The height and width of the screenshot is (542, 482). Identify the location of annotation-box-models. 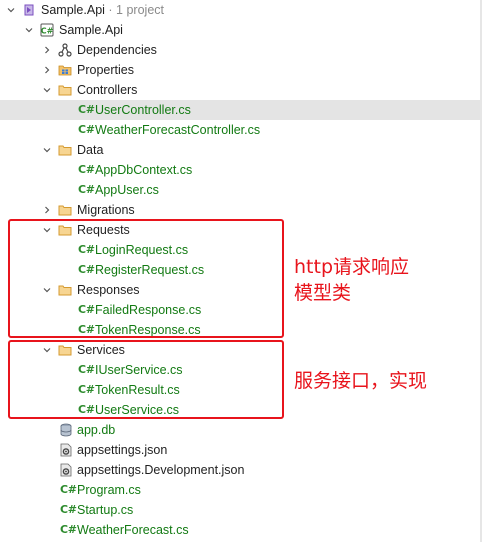
(146, 278).